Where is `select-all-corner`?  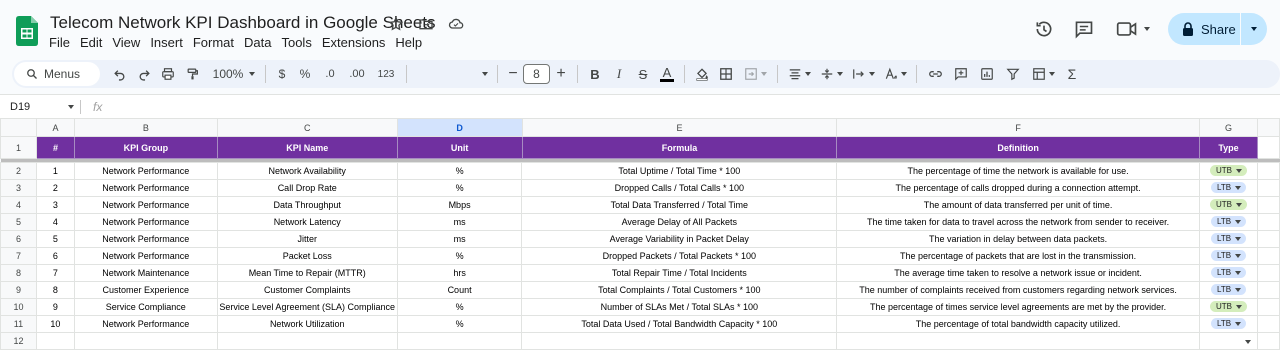
select-all-corner is located at coordinates (18, 127).